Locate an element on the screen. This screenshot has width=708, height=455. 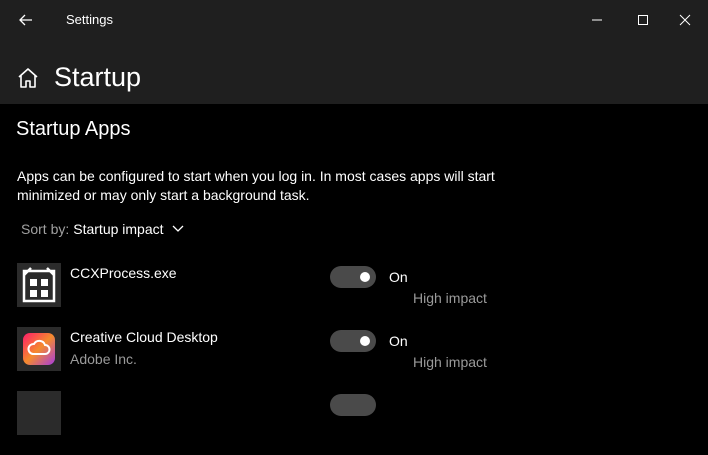
sort-value: Startup impact is located at coordinates (118, 229).